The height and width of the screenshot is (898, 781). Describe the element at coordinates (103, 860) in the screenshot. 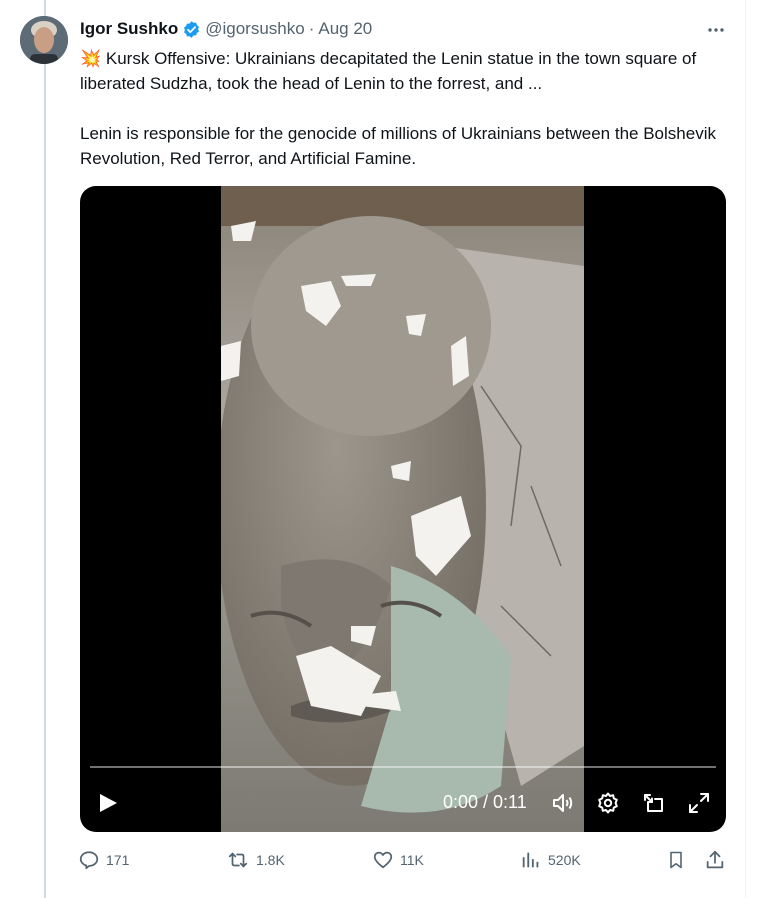

I see `reply-button: 171` at that location.